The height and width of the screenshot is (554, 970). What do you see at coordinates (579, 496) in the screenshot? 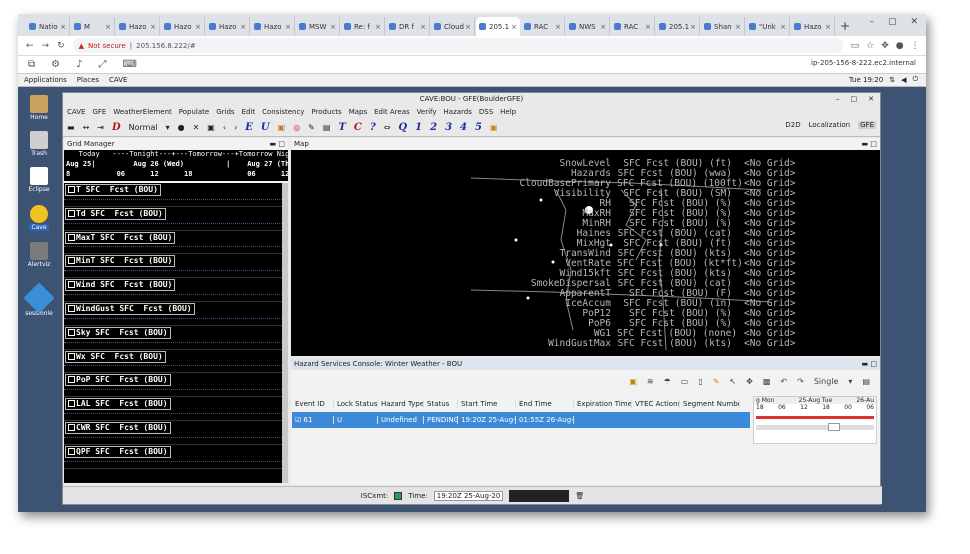
I see `trash-icon: 🗑` at bounding box center [579, 496].